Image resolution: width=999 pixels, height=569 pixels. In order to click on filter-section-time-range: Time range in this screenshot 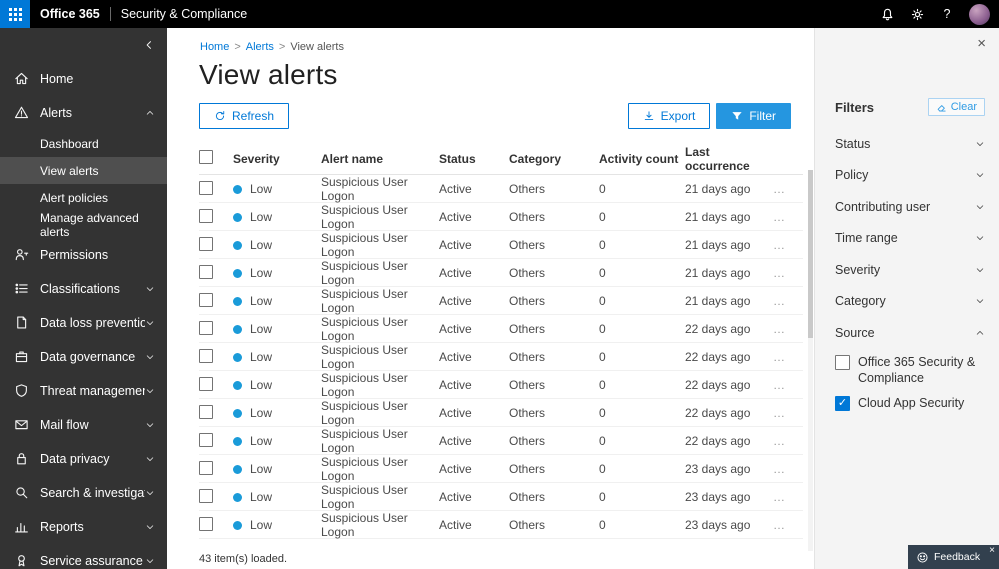, I will do `click(910, 239)`.